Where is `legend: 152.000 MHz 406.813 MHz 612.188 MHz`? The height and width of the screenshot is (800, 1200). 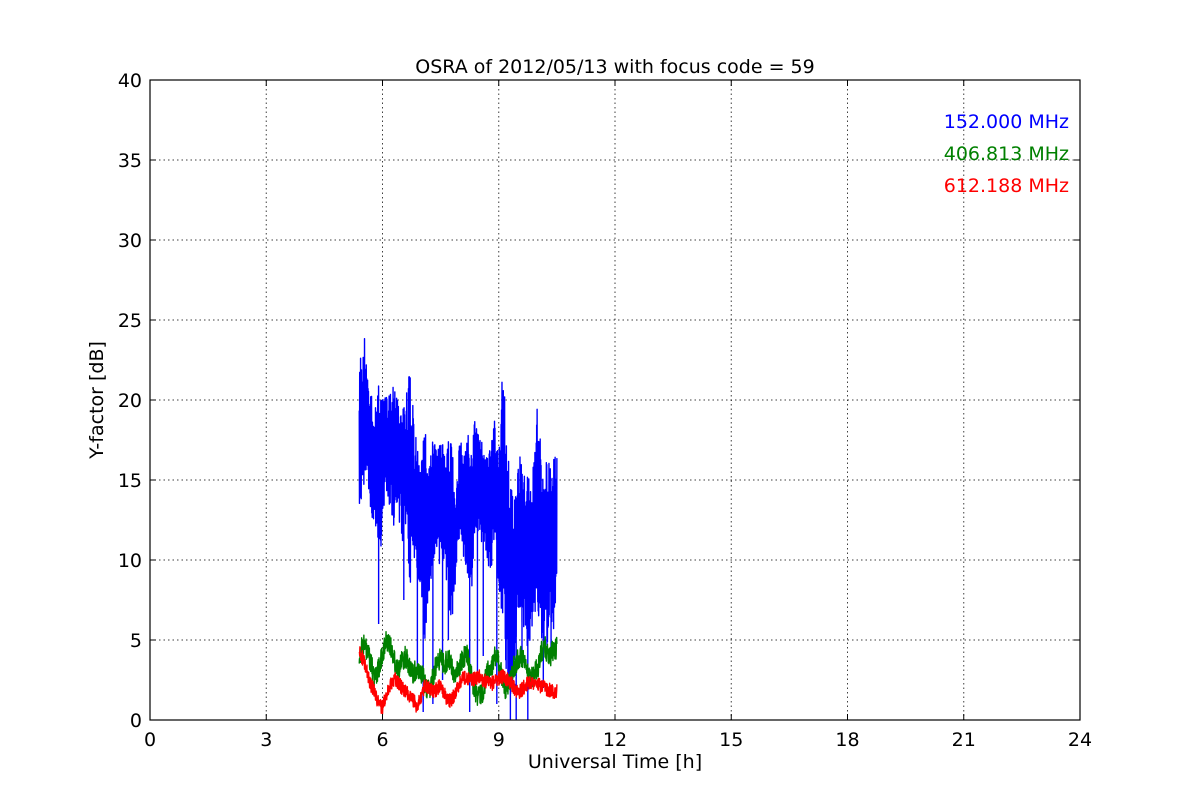 legend: 152.000 MHz 406.813 MHz 612.188 MHz is located at coordinates (1006, 154).